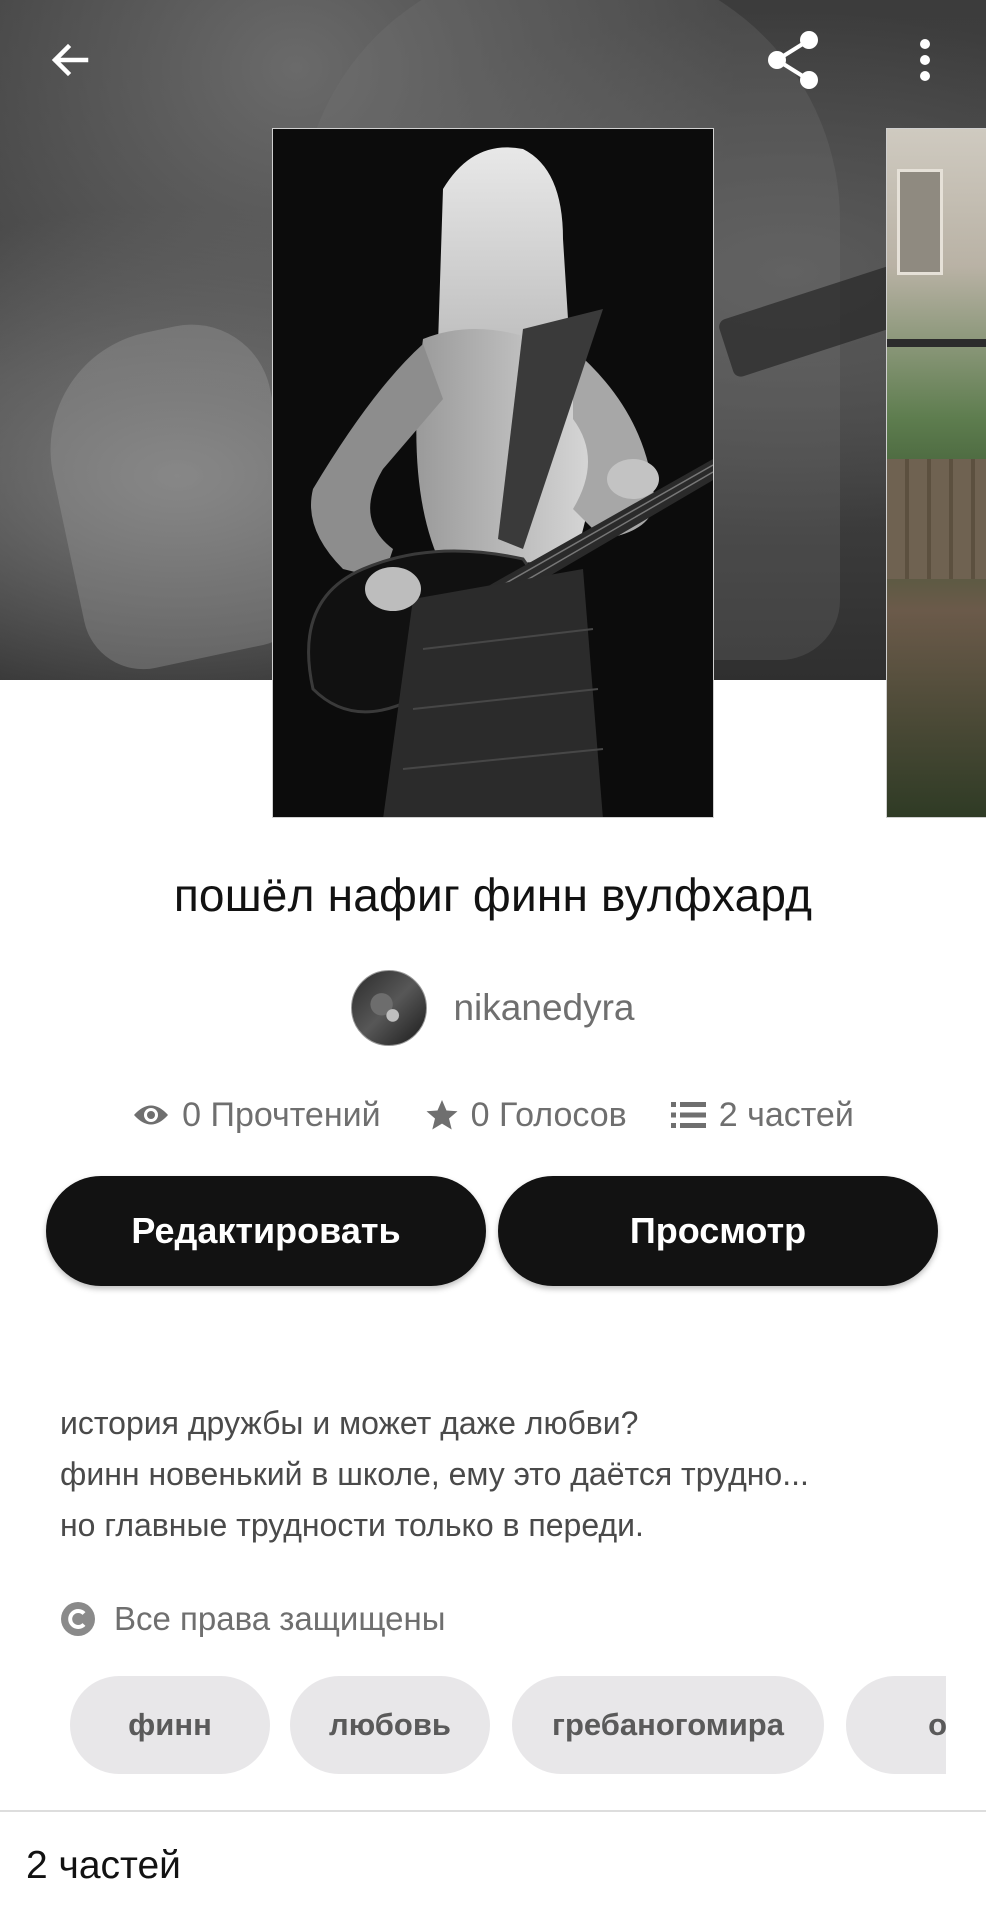  I want to click on share-button, so click(795, 60).